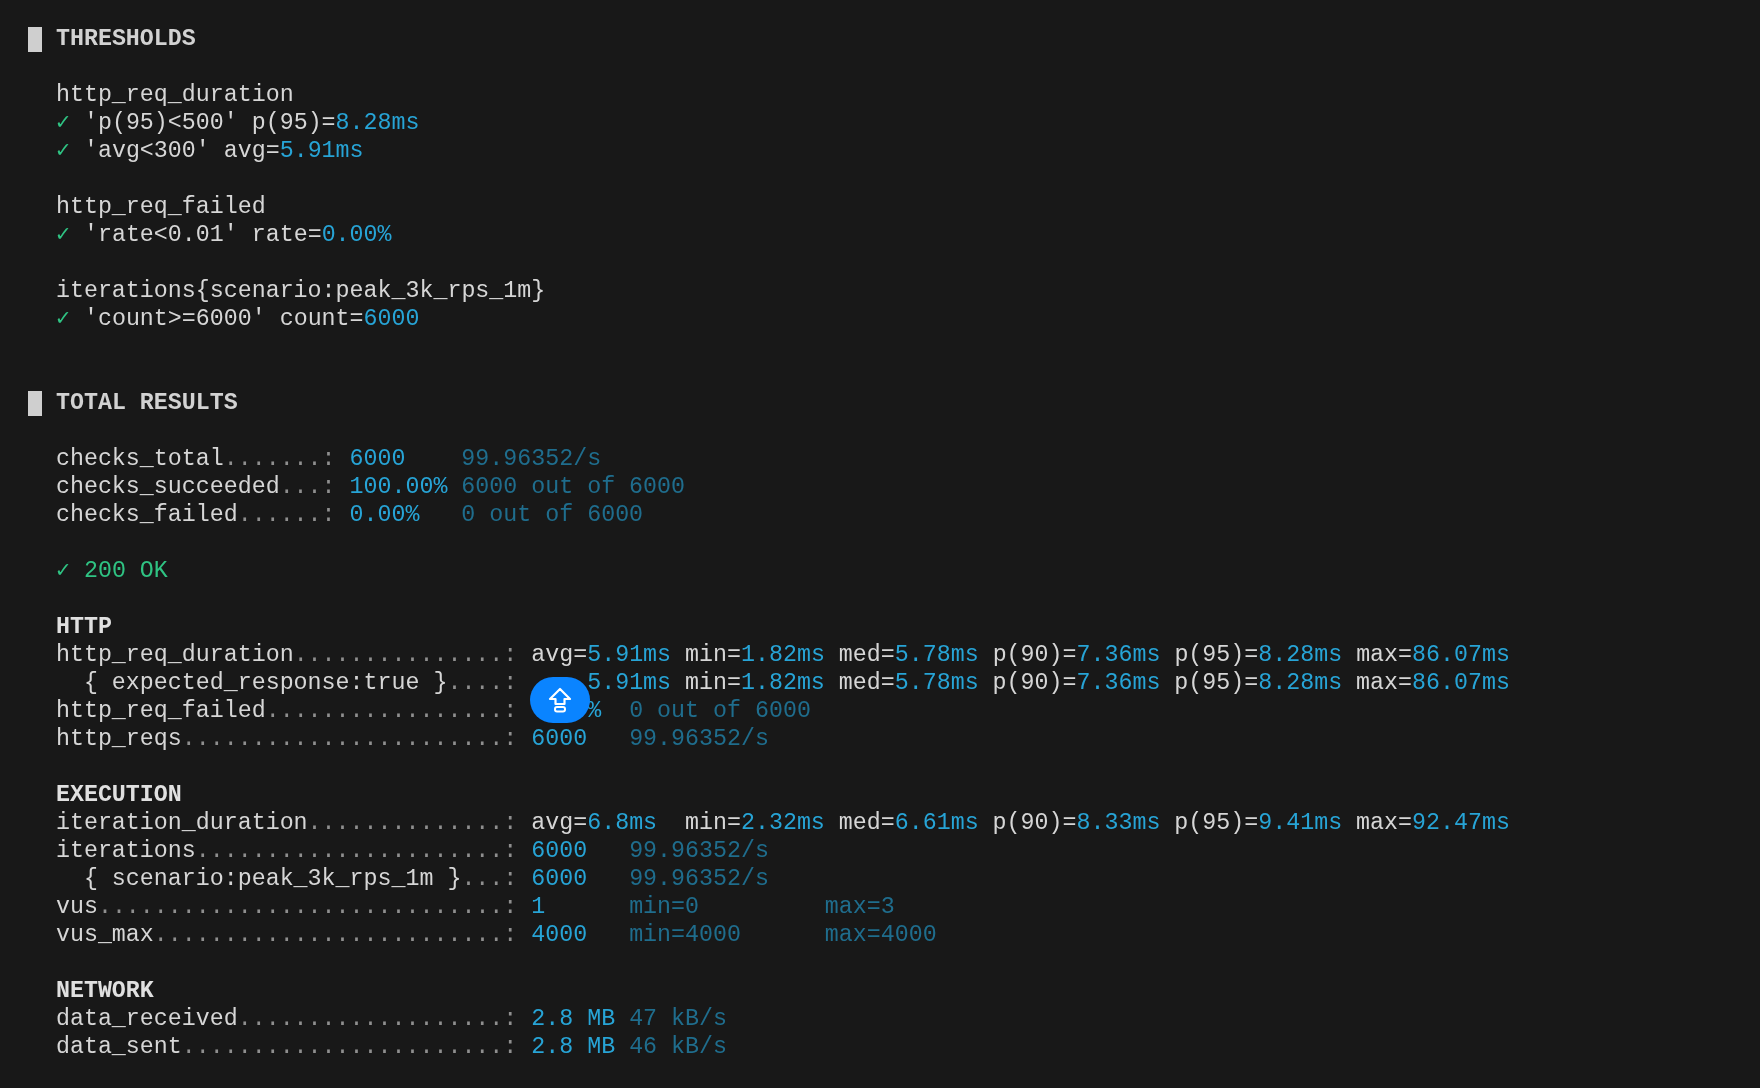  What do you see at coordinates (181, 823) in the screenshot?
I see `metric-name: iteration_duration` at bounding box center [181, 823].